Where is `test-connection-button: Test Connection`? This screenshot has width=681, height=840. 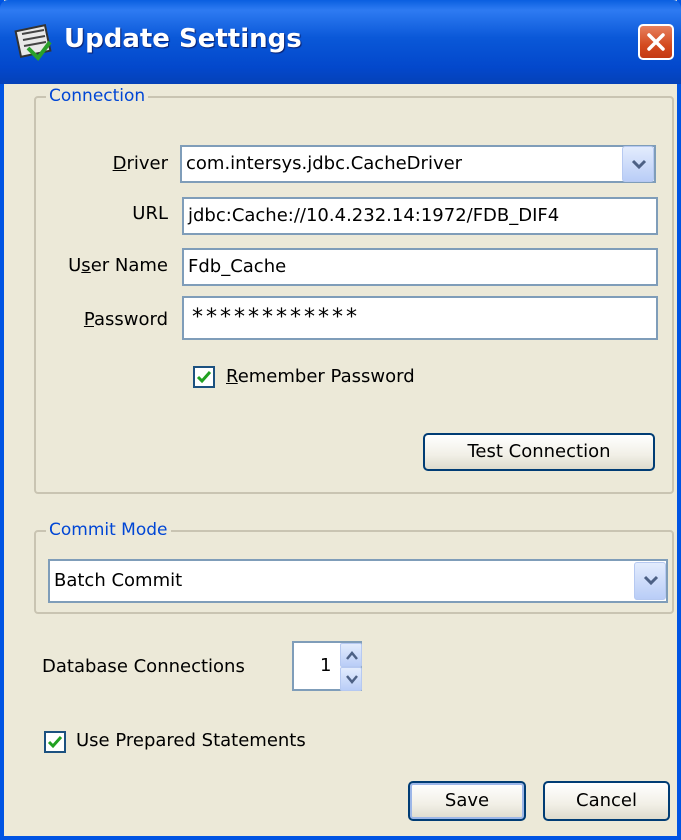
test-connection-button: Test Connection is located at coordinates (539, 452).